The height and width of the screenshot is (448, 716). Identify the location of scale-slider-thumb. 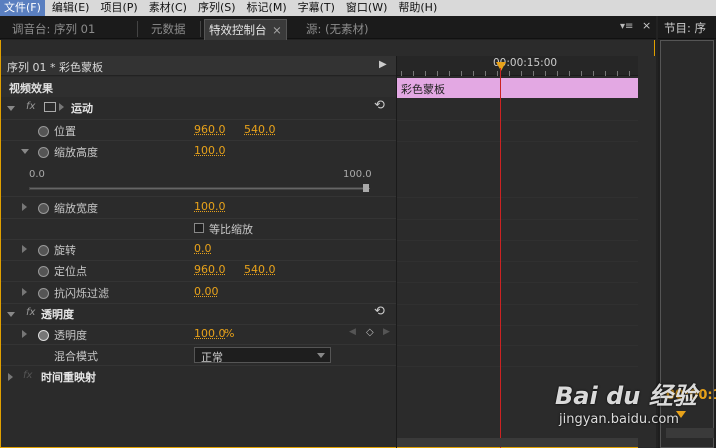
(366, 188).